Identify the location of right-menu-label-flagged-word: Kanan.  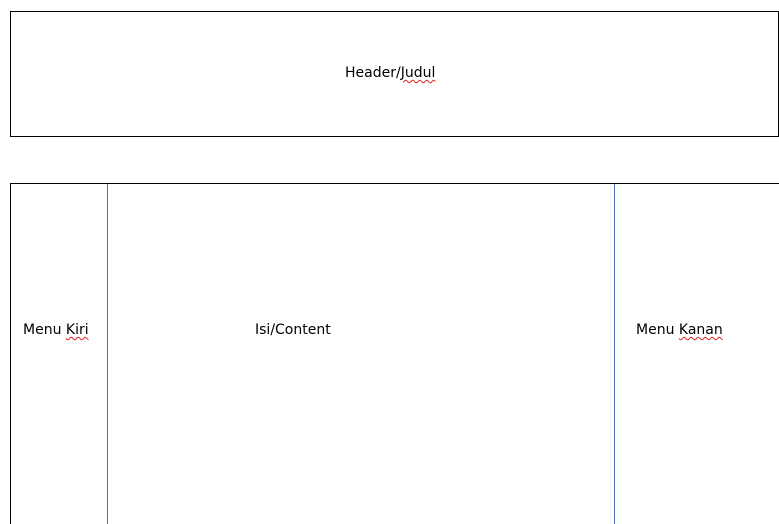
(700, 330).